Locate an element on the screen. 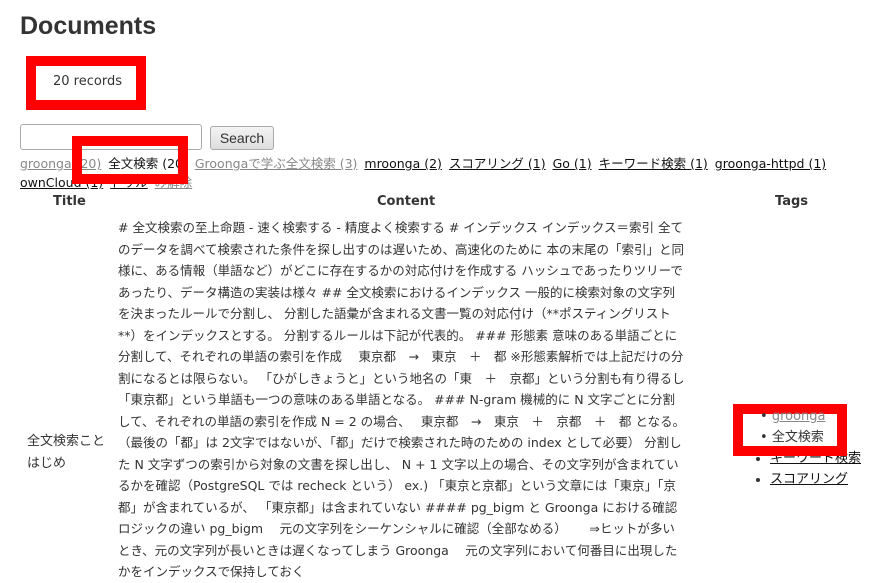 This screenshot has width=880, height=583. column-header-tags: Tags is located at coordinates (792, 201).